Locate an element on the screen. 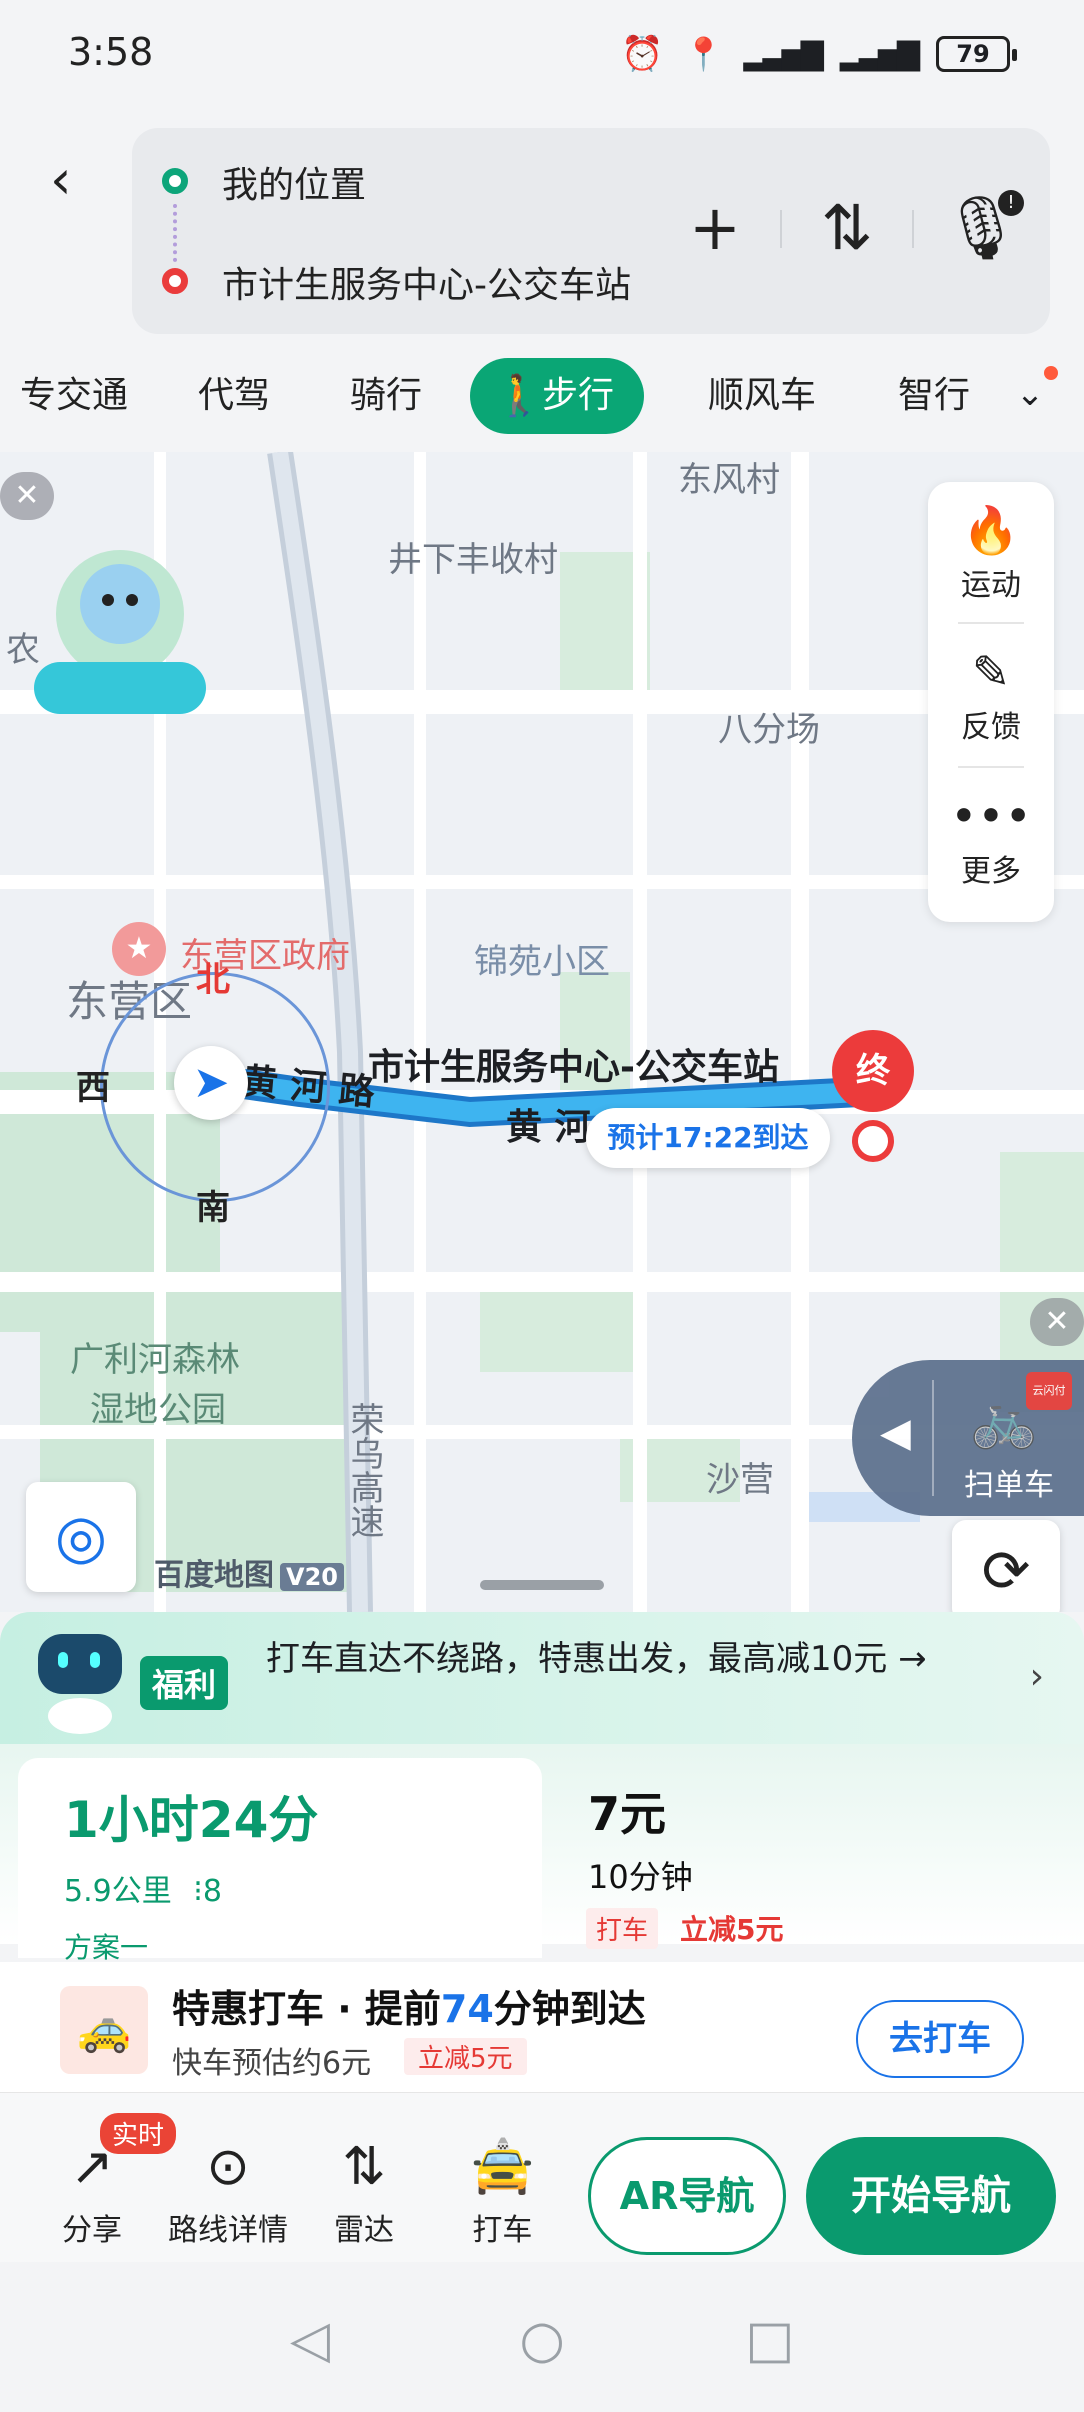 This screenshot has width=1084, height=2412. route-input-card: 我的位置 市计生服务中心-公交车站 + ⇅ 🎙 ! is located at coordinates (591, 231).